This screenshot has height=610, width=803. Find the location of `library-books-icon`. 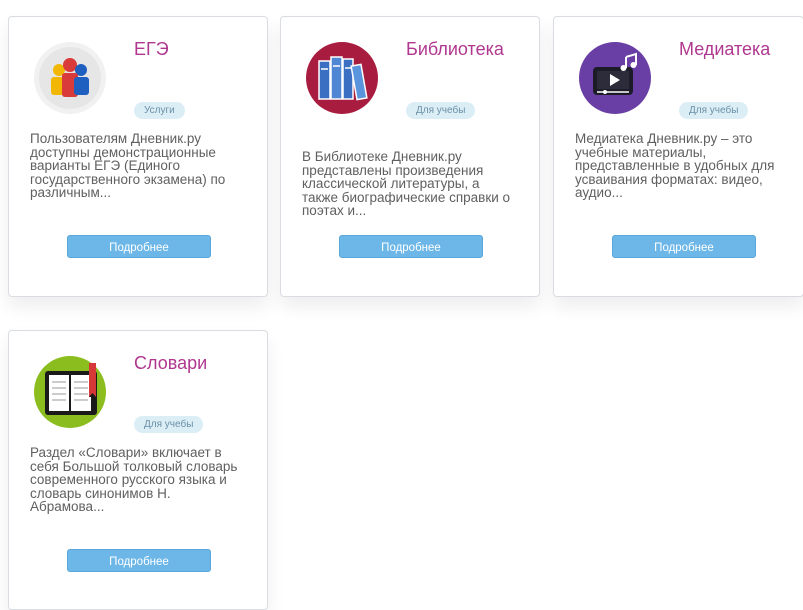

library-books-icon is located at coordinates (342, 78).